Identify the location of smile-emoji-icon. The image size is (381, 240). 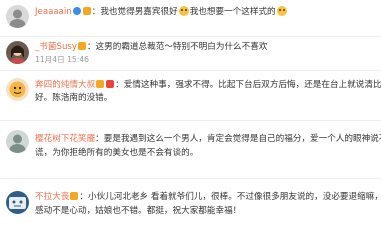
(281, 11).